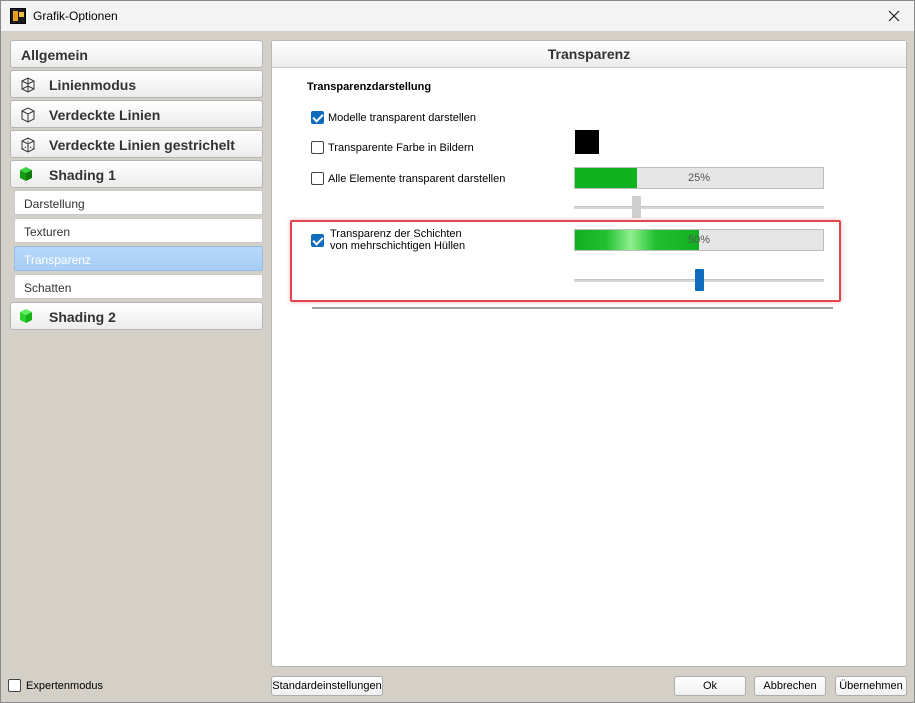 This screenshot has width=915, height=703. What do you see at coordinates (136, 174) in the screenshot?
I see `sidebar-item-shading-1: Shading 1` at bounding box center [136, 174].